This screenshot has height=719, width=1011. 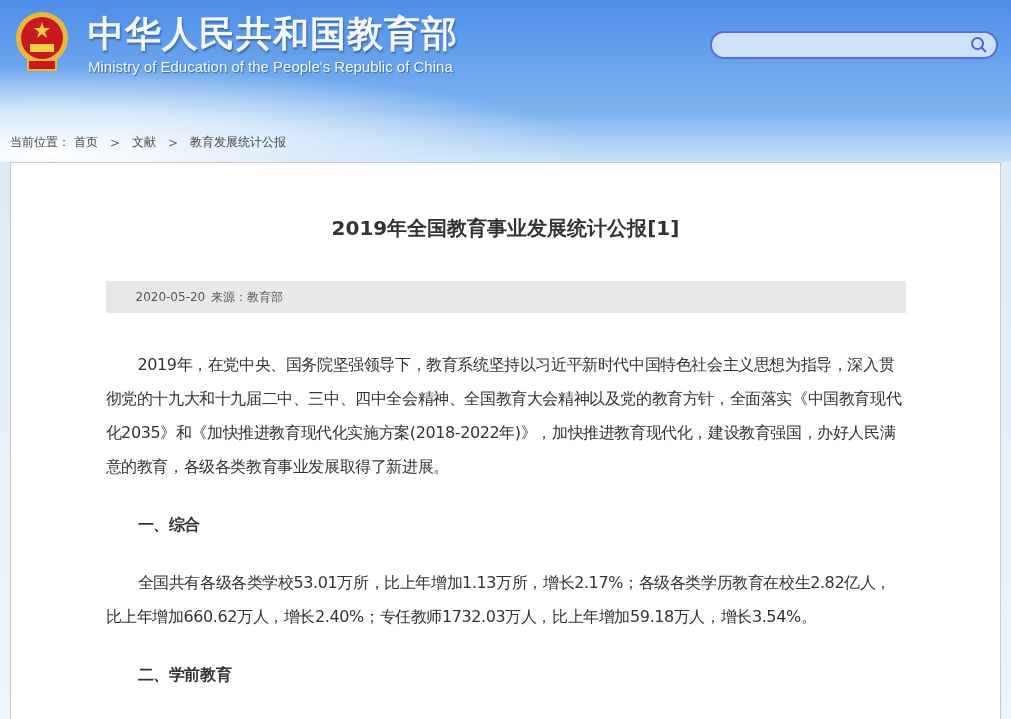 What do you see at coordinates (504, 416) in the screenshot?
I see `article-paragraph: 2019年，在党中央、国务院坚强领导下，教育系统坚持以习近平新时代中国特色社会主义思想为指导，深入贯彻党的十九大和十九届二中、三中、四中全会精神、全国教育大会精神以及党的教育方针，全面落实《中国教育现代化2035》和《加快推进教育现代化实施方案(2018-2022年)》，加快推进教育现代化，建设教育强国，办好人民满意的教育，各级各类教育事业发展取得了新进展。` at bounding box center [504, 416].